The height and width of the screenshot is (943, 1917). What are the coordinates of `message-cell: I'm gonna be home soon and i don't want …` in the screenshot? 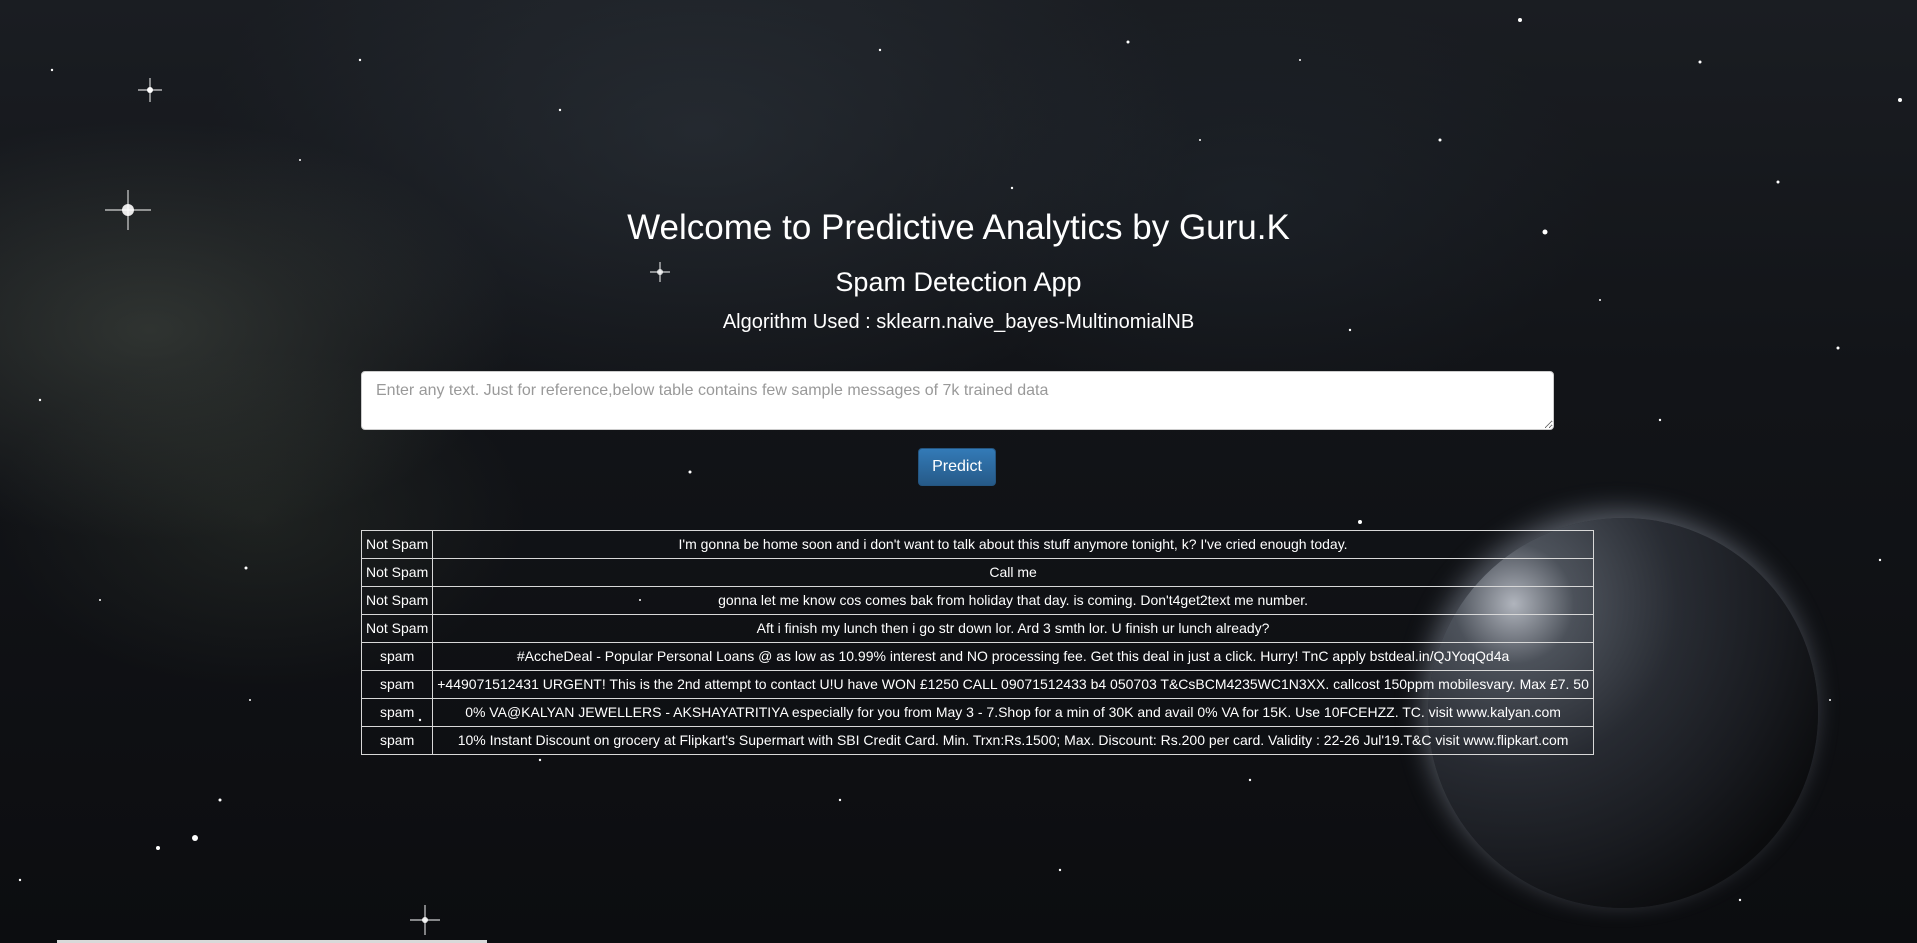 It's located at (1013, 544).